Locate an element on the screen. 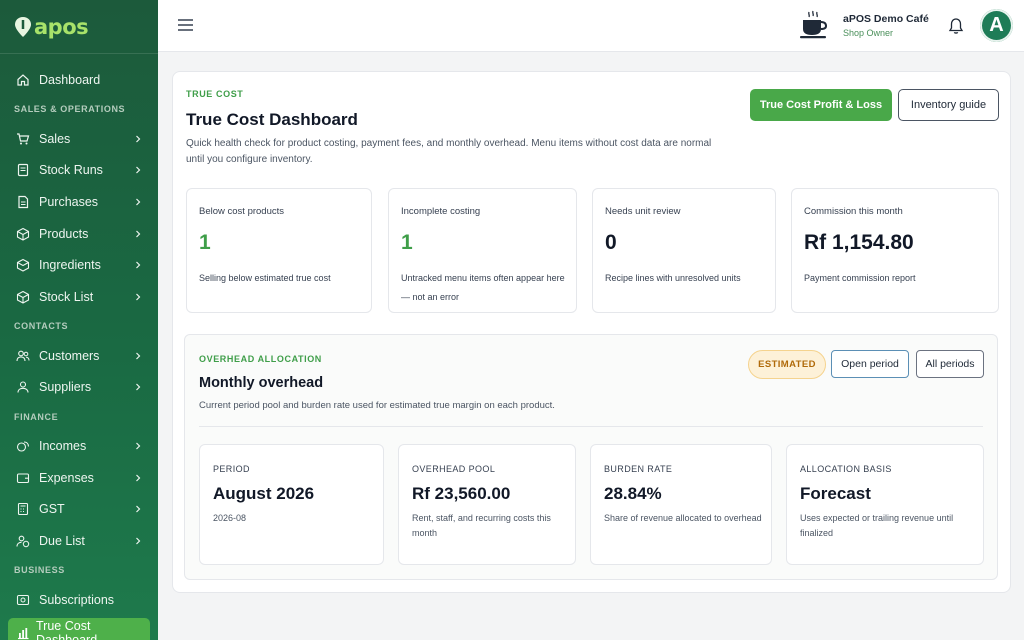  sidebar-item-incomes: Incomes is located at coordinates (79, 446).